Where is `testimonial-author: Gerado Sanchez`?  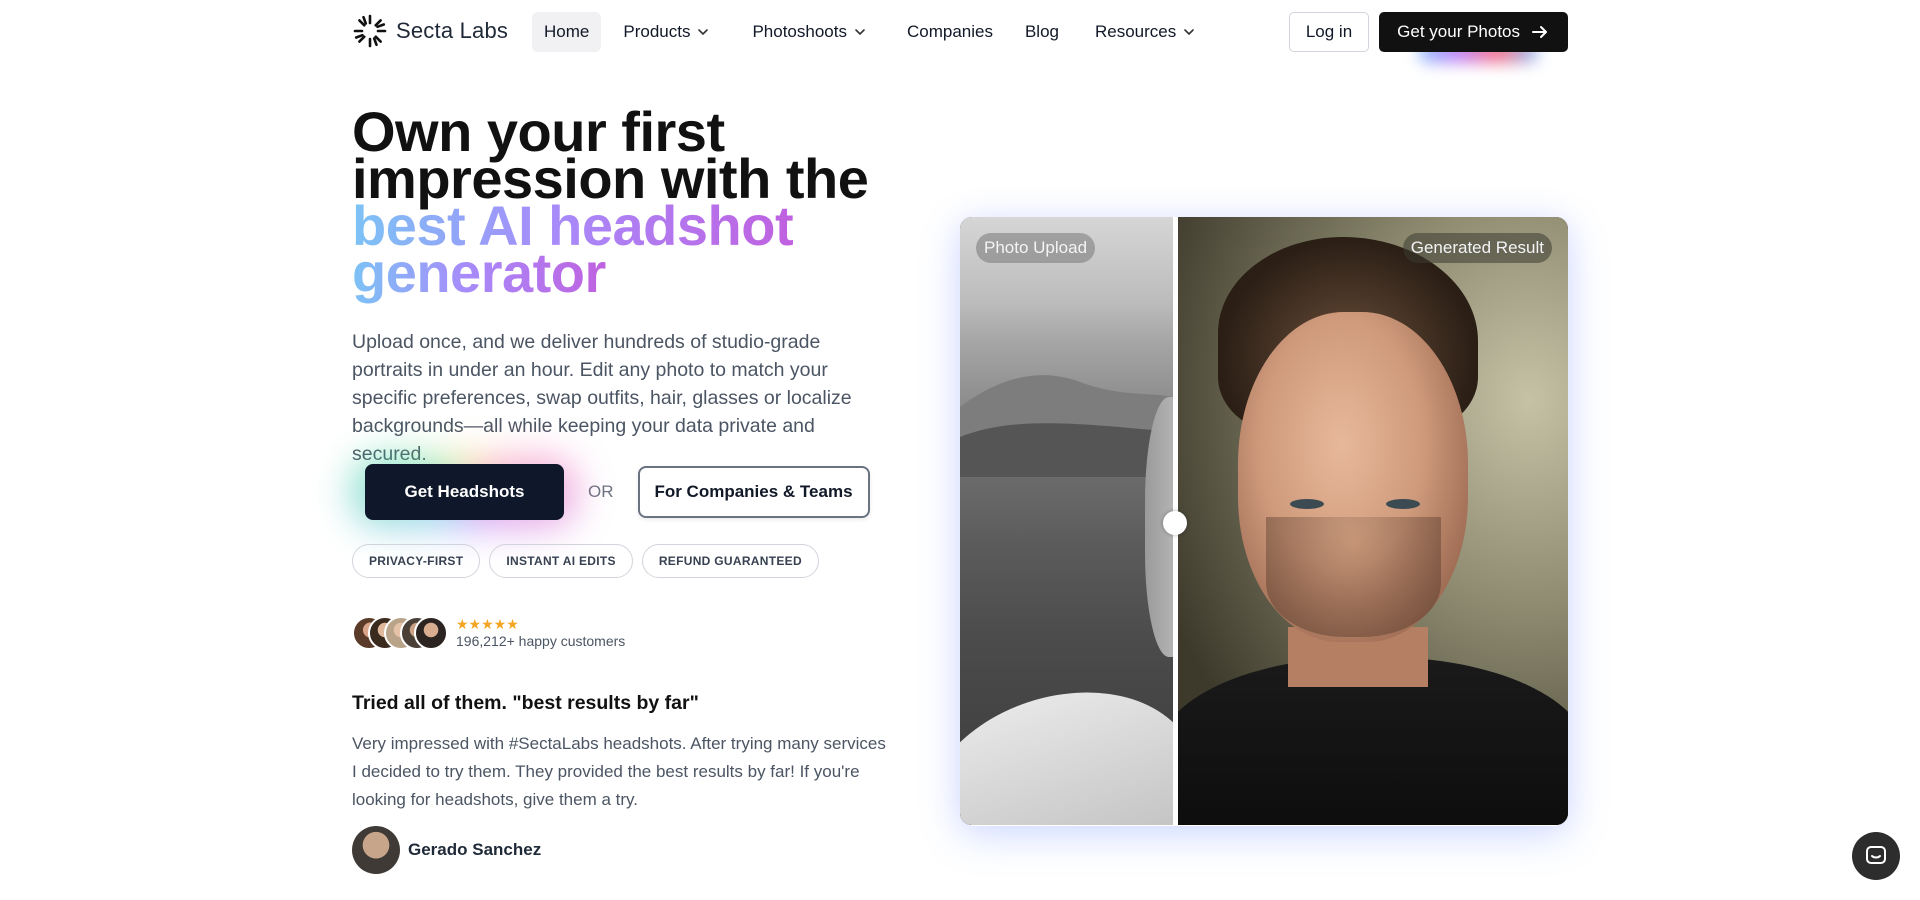
testimonial-author: Gerado Sanchez is located at coordinates (446, 850).